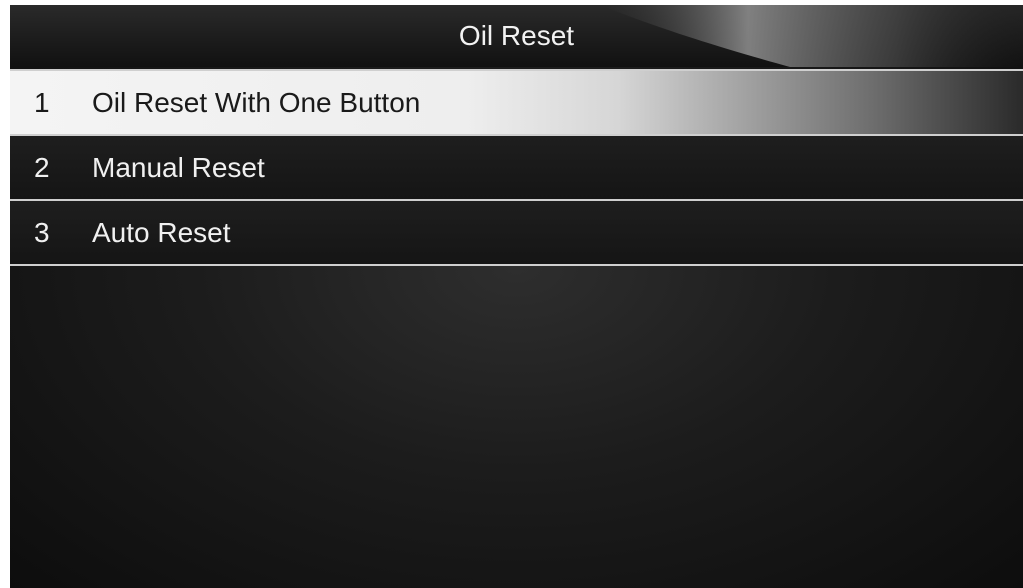 The height and width of the screenshot is (588, 1023). What do you see at coordinates (516, 233) in the screenshot?
I see `menu-item-auto-reset: 3 Auto Reset` at bounding box center [516, 233].